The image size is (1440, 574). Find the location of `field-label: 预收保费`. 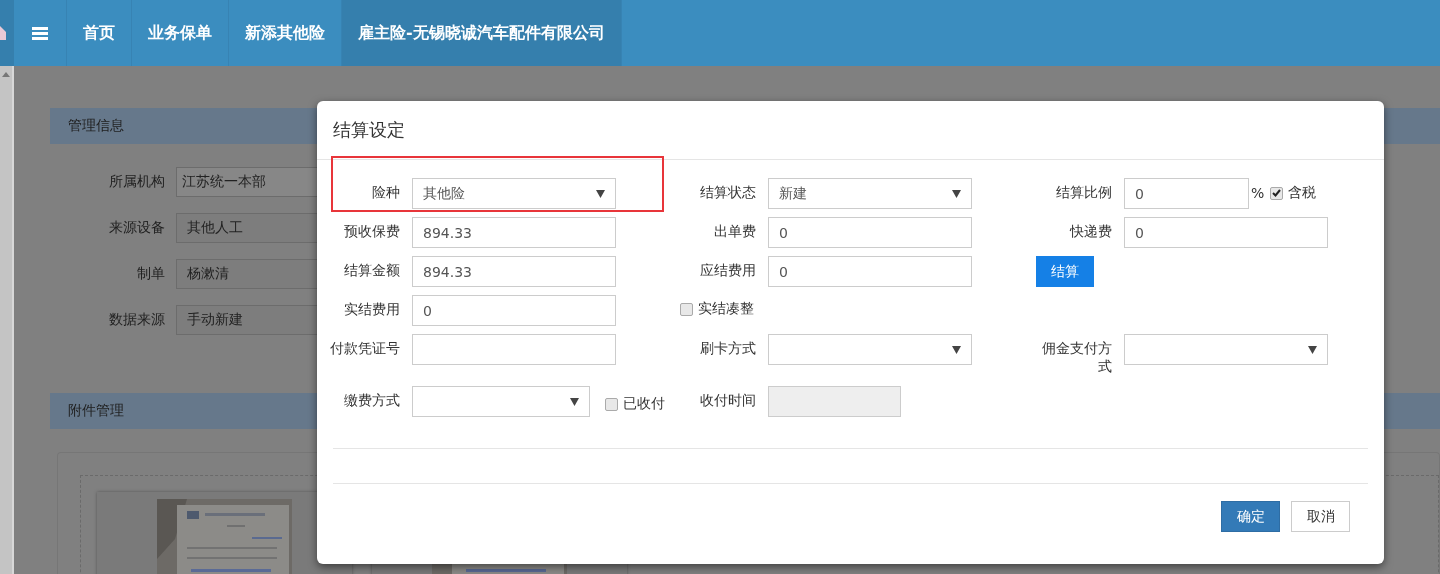

field-label: 预收保费 is located at coordinates (371, 231).